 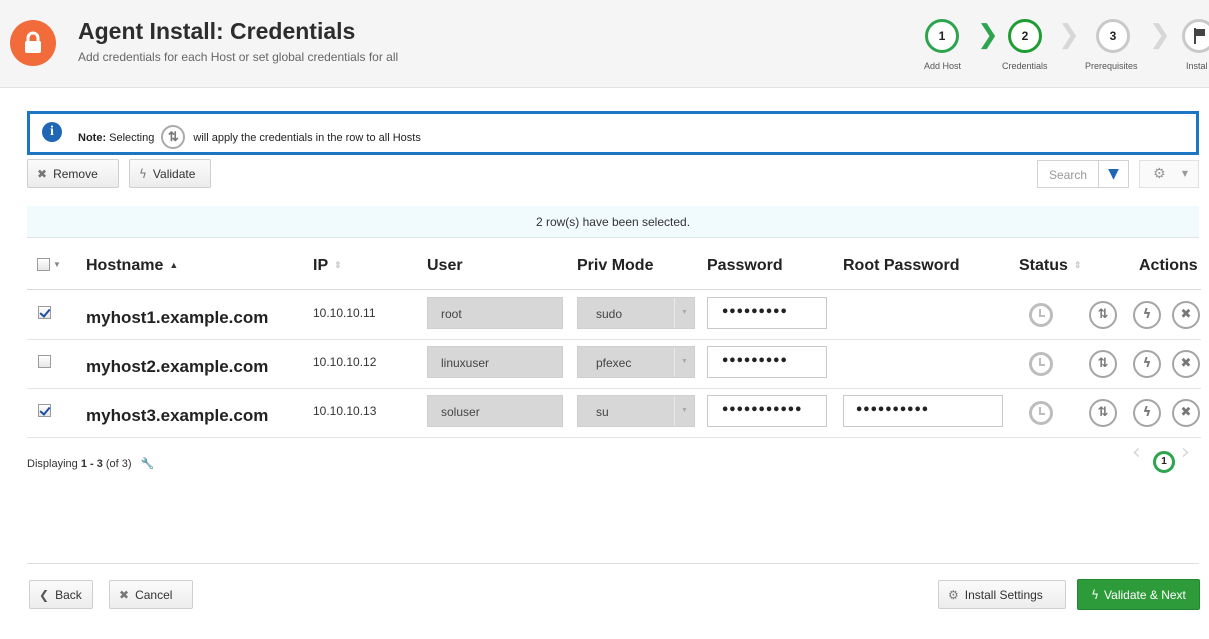 I want to click on validate-next-label: Validate & Next, so click(x=1145, y=594).